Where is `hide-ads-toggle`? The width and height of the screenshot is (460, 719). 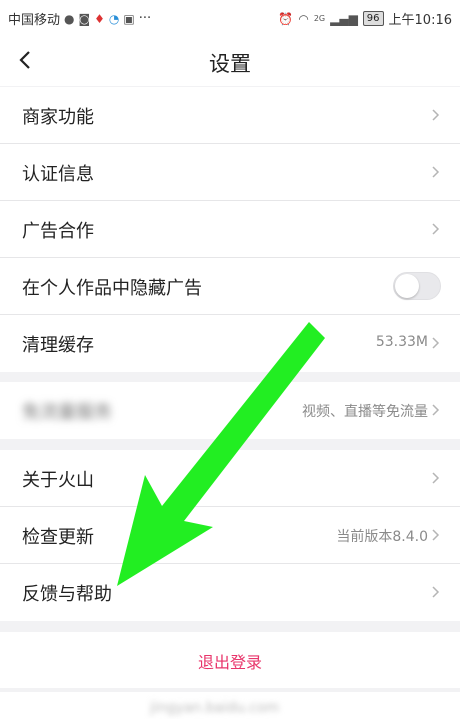 hide-ads-toggle is located at coordinates (417, 286).